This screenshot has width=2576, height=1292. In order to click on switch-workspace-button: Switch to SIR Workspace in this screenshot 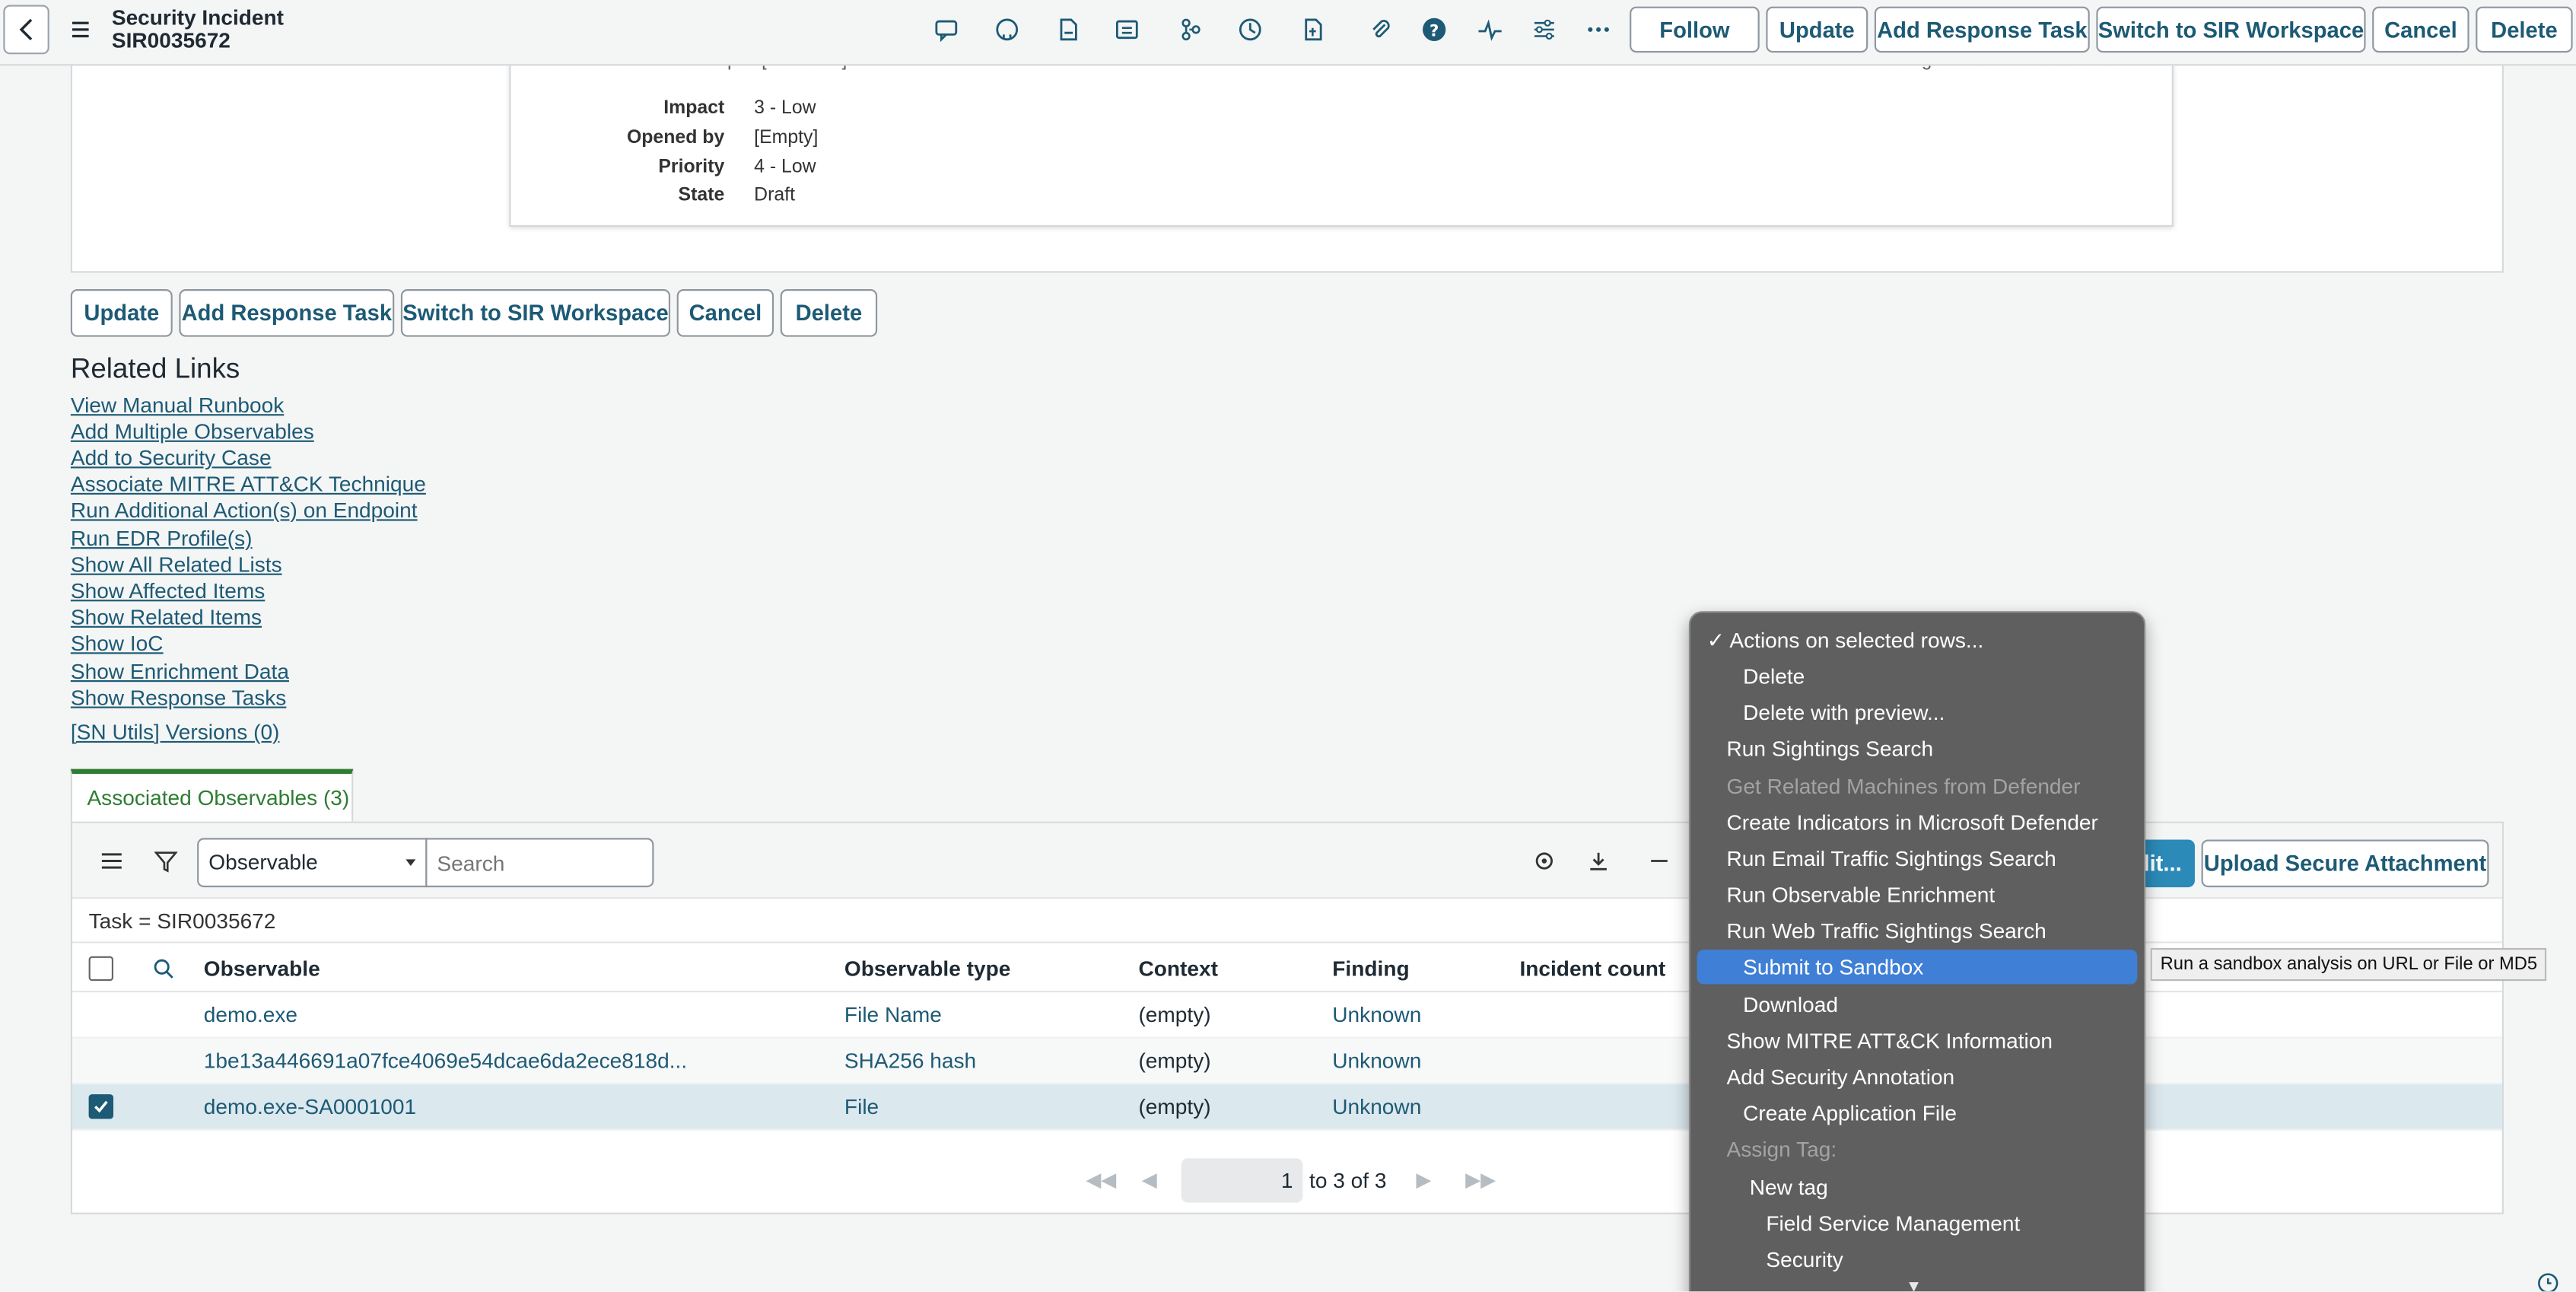, I will do `click(535, 313)`.